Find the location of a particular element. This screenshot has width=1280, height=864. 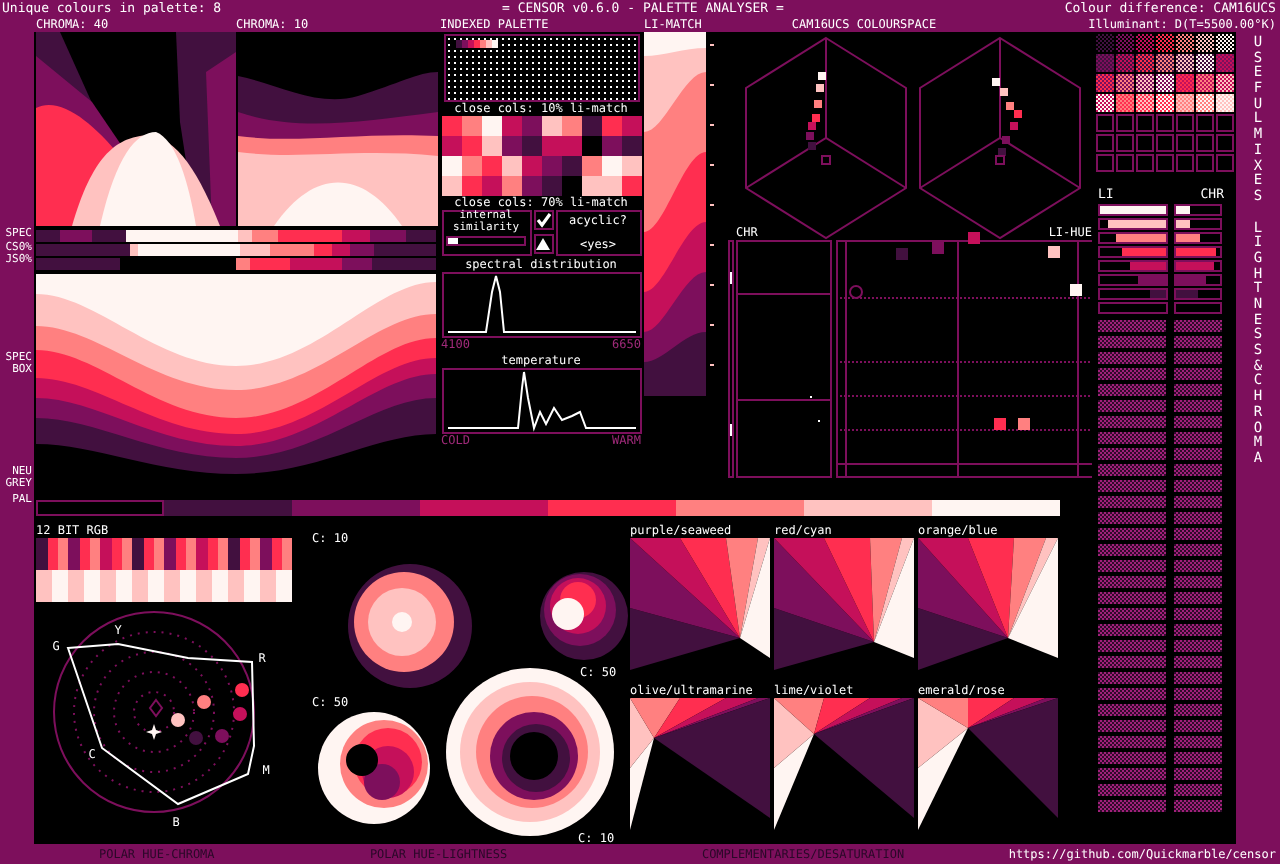

star-icon is located at coordinates (154, 732).